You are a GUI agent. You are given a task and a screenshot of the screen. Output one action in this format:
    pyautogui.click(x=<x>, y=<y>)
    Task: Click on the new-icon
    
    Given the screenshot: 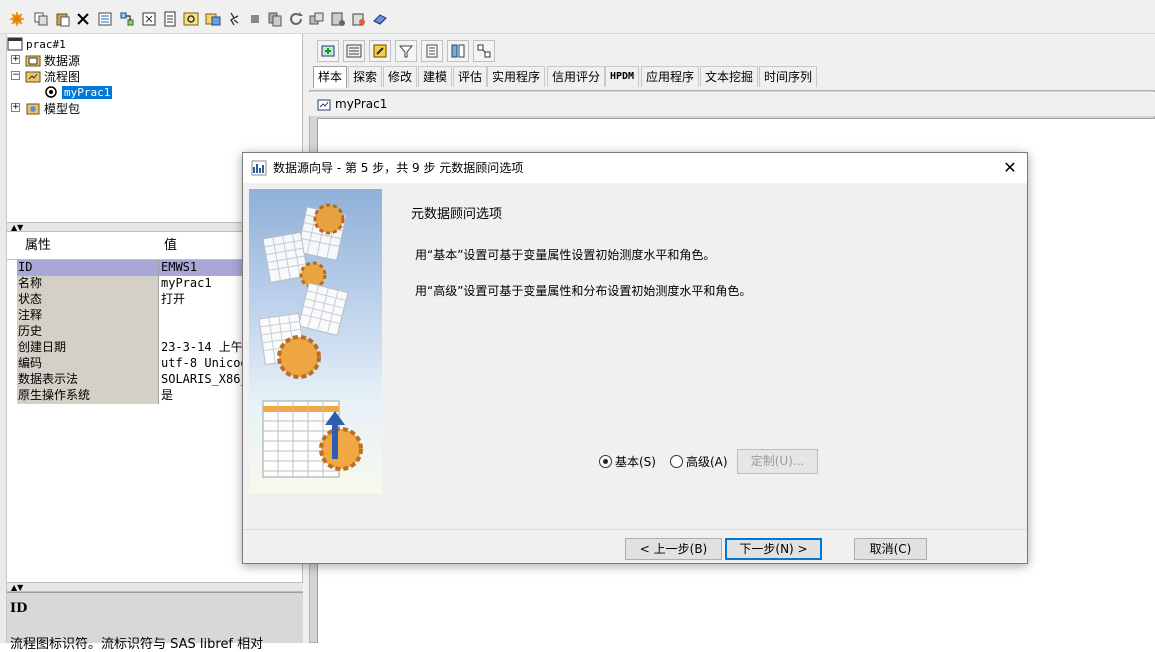 What is the action you would take?
    pyautogui.click(x=17, y=19)
    